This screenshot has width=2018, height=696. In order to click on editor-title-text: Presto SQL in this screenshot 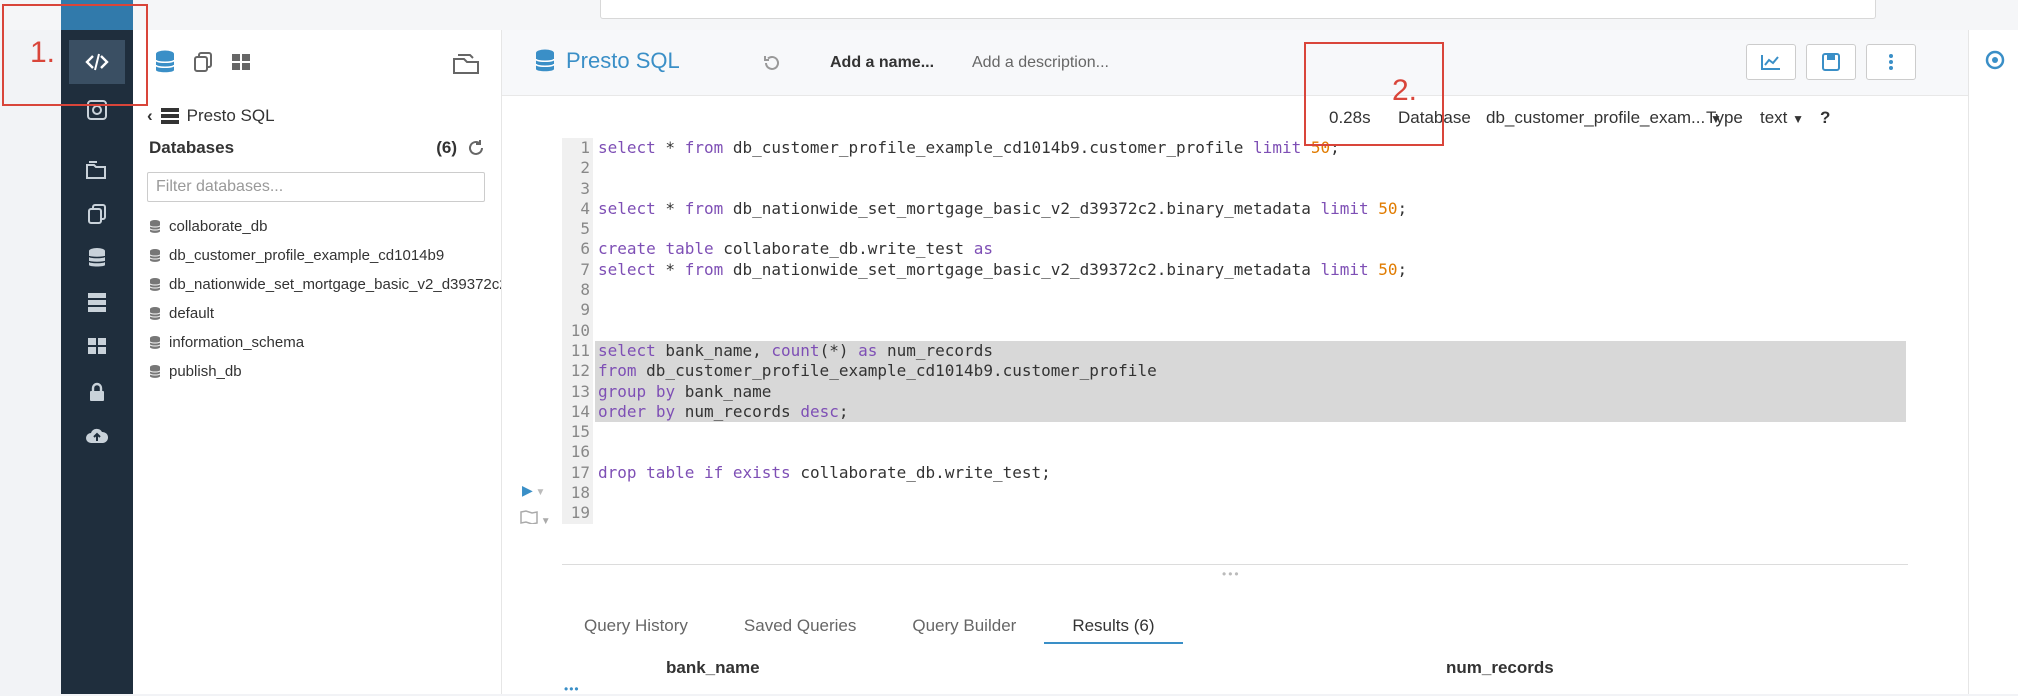, I will do `click(623, 60)`.